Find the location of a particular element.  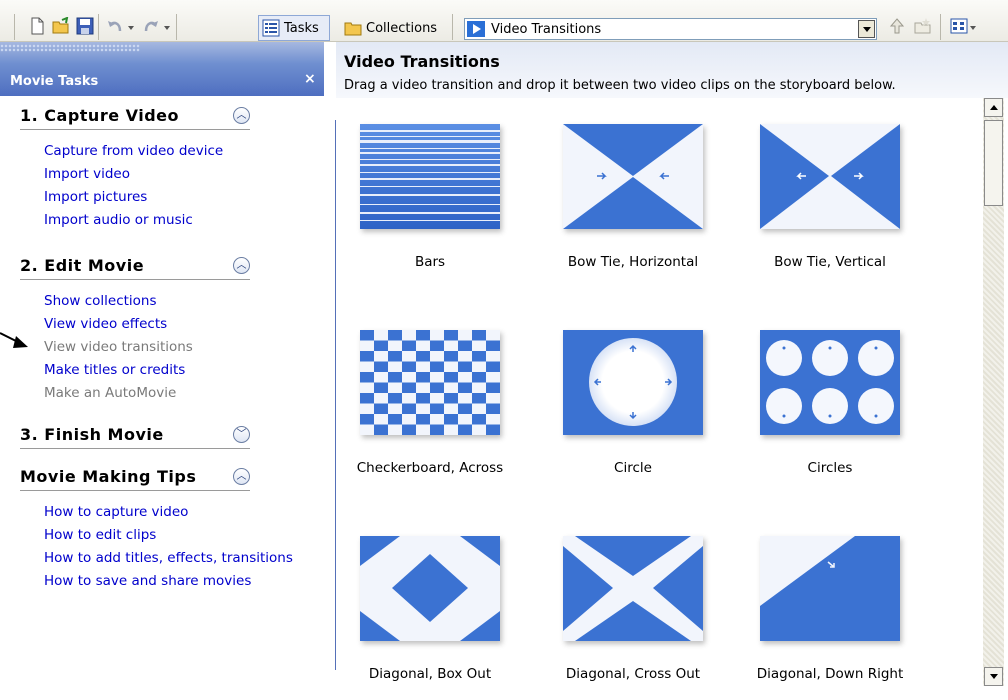

transition-tile-circles: Circles is located at coordinates (836, 399).